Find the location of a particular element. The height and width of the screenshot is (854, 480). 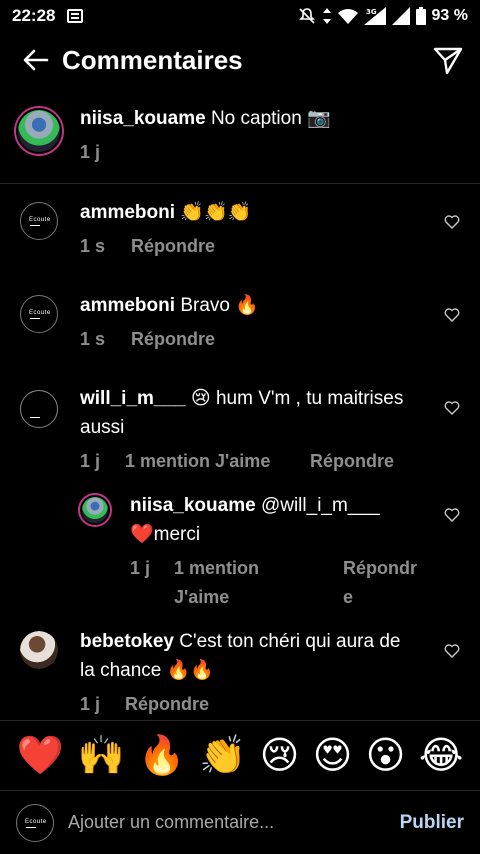

comment-composer: Ecoute Ajouter un commentaire... Publier is located at coordinates (240, 822).